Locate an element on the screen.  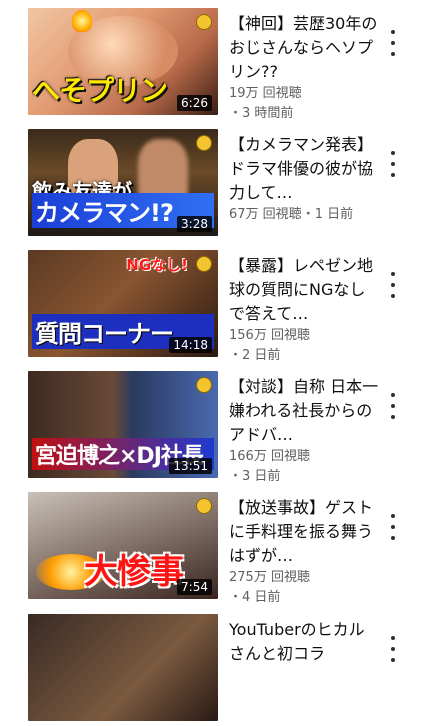
thumbnail-tag: NGなし! is located at coordinates (157, 265).